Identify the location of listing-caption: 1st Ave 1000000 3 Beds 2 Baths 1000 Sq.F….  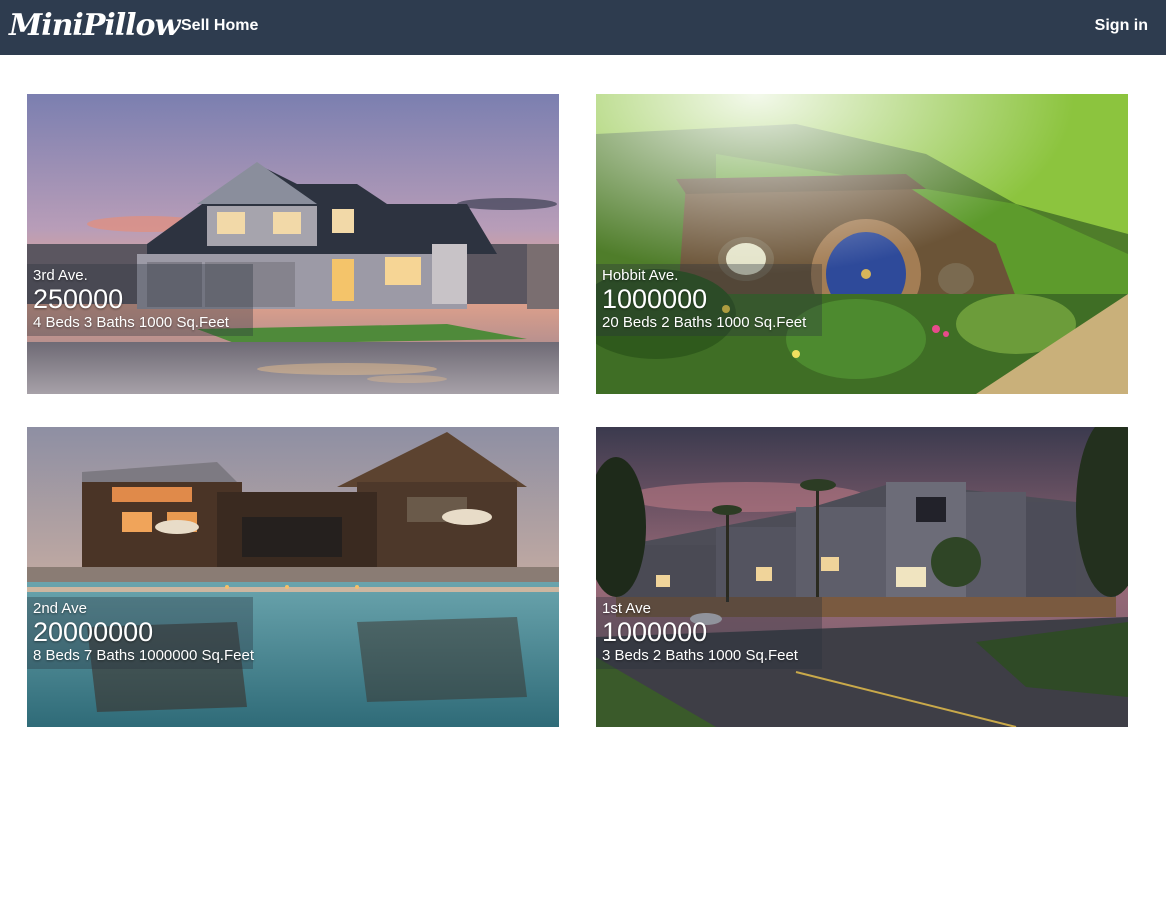
(700, 632).